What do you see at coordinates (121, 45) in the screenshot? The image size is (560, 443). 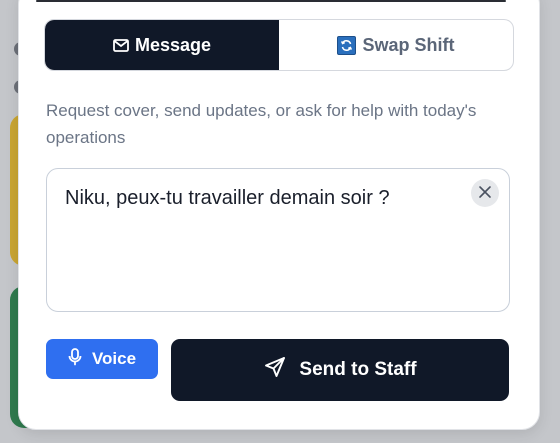 I see `mail-icon` at bounding box center [121, 45].